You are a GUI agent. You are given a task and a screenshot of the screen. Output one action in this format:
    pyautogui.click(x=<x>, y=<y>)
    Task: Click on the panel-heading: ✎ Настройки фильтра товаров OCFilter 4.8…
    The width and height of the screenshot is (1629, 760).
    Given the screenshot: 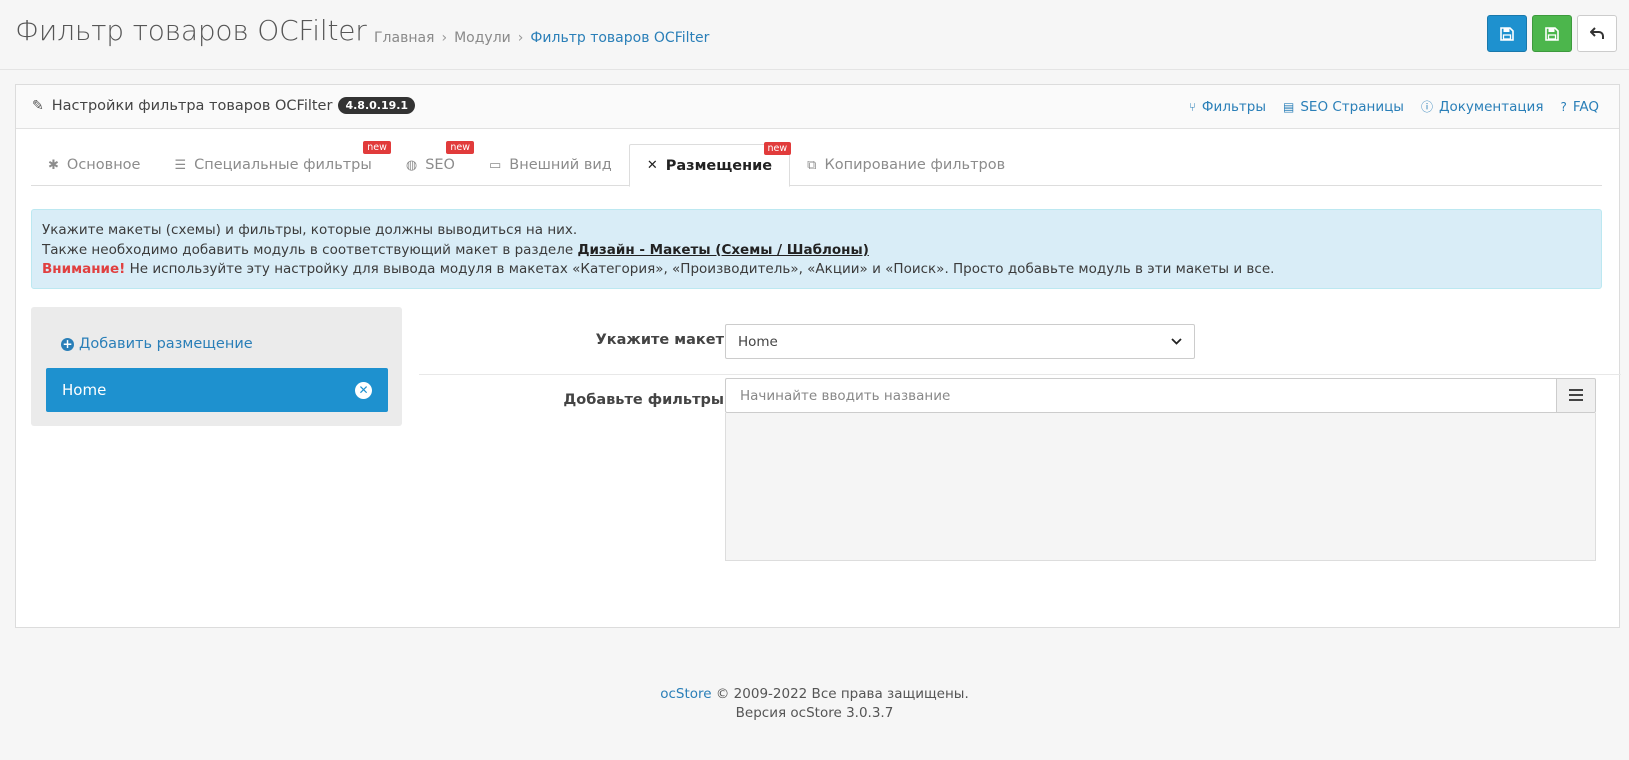 What is the action you would take?
    pyautogui.click(x=817, y=107)
    